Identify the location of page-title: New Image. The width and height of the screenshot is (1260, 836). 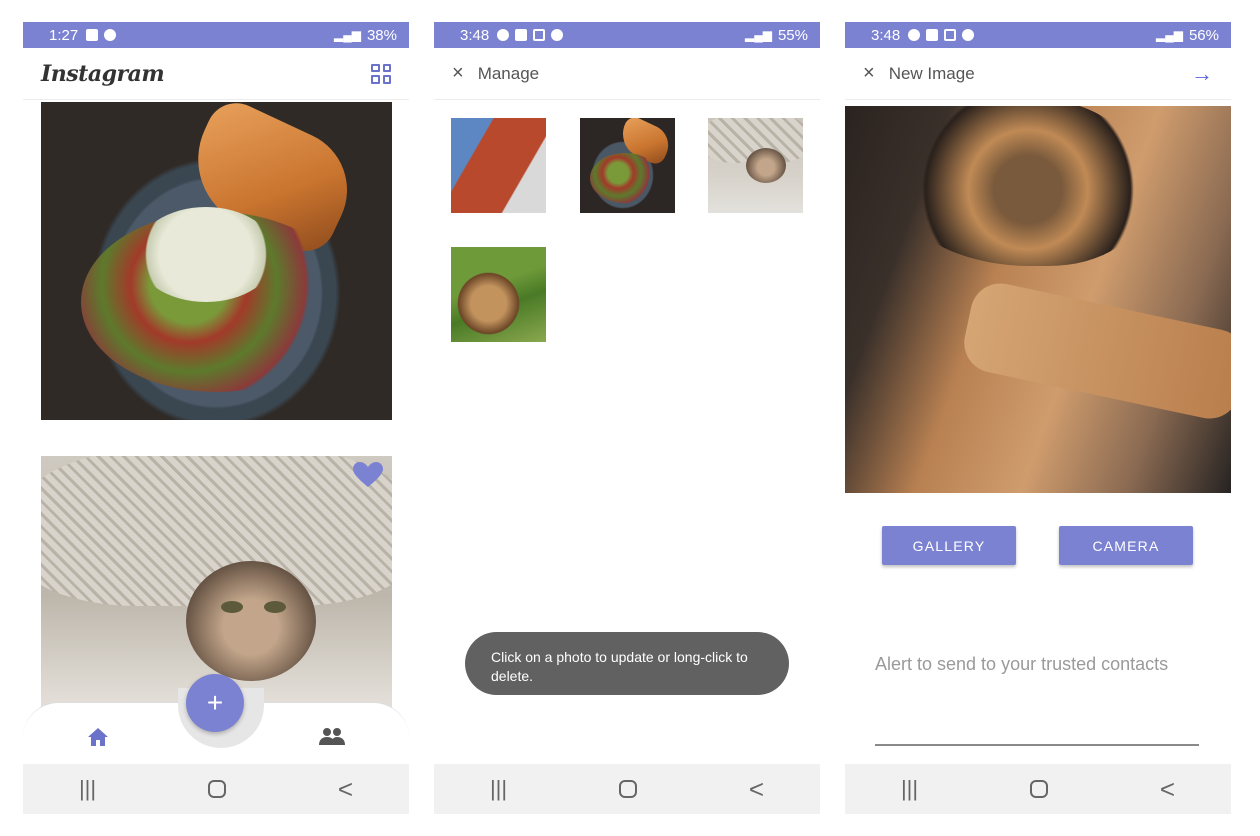
(931, 73).